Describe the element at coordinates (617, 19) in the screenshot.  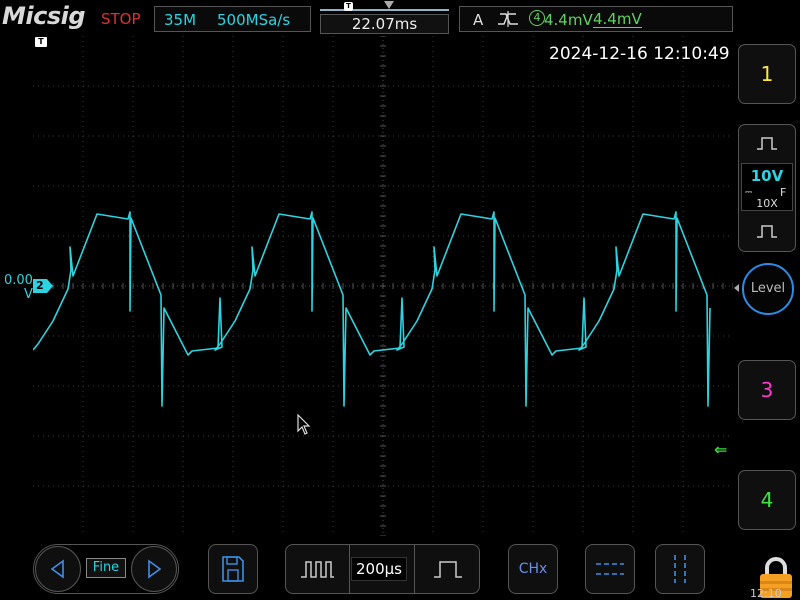
I see `trigger-level-secondary: 4.4mV` at that location.